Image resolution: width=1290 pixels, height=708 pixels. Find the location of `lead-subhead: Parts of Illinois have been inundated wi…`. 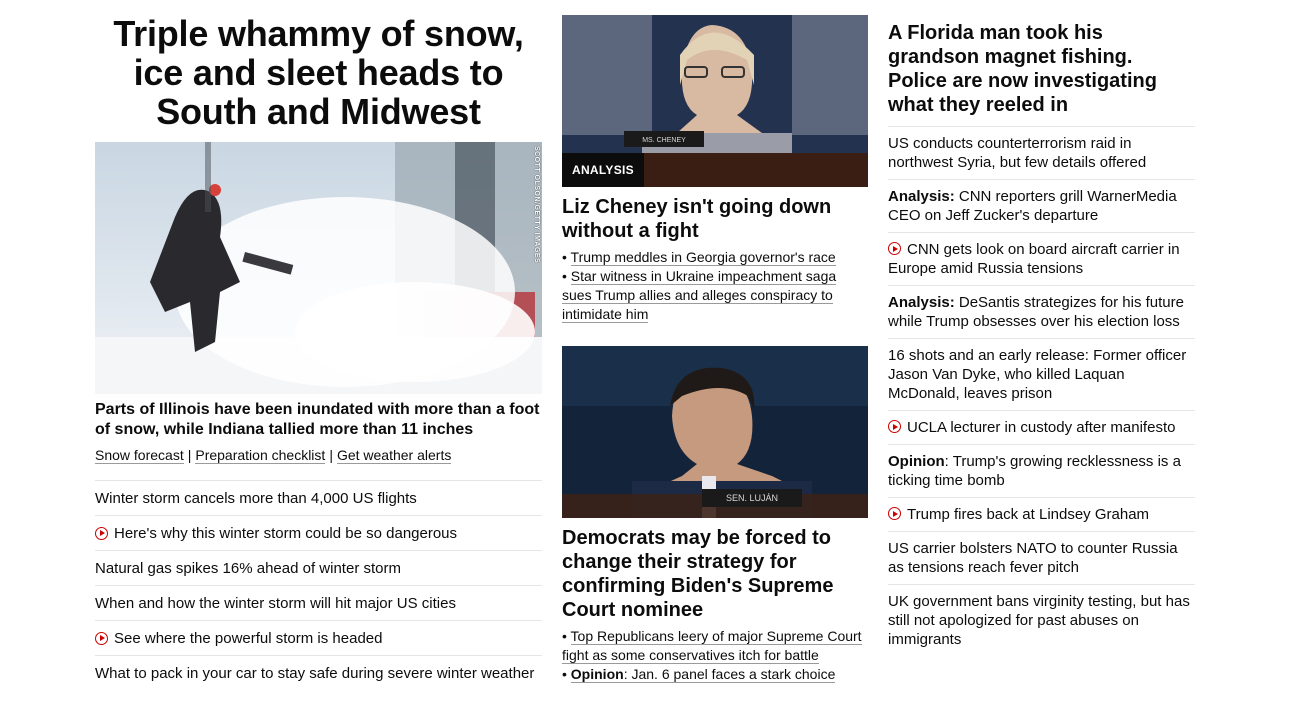

lead-subhead: Parts of Illinois have been inundated wi… is located at coordinates (318, 420).